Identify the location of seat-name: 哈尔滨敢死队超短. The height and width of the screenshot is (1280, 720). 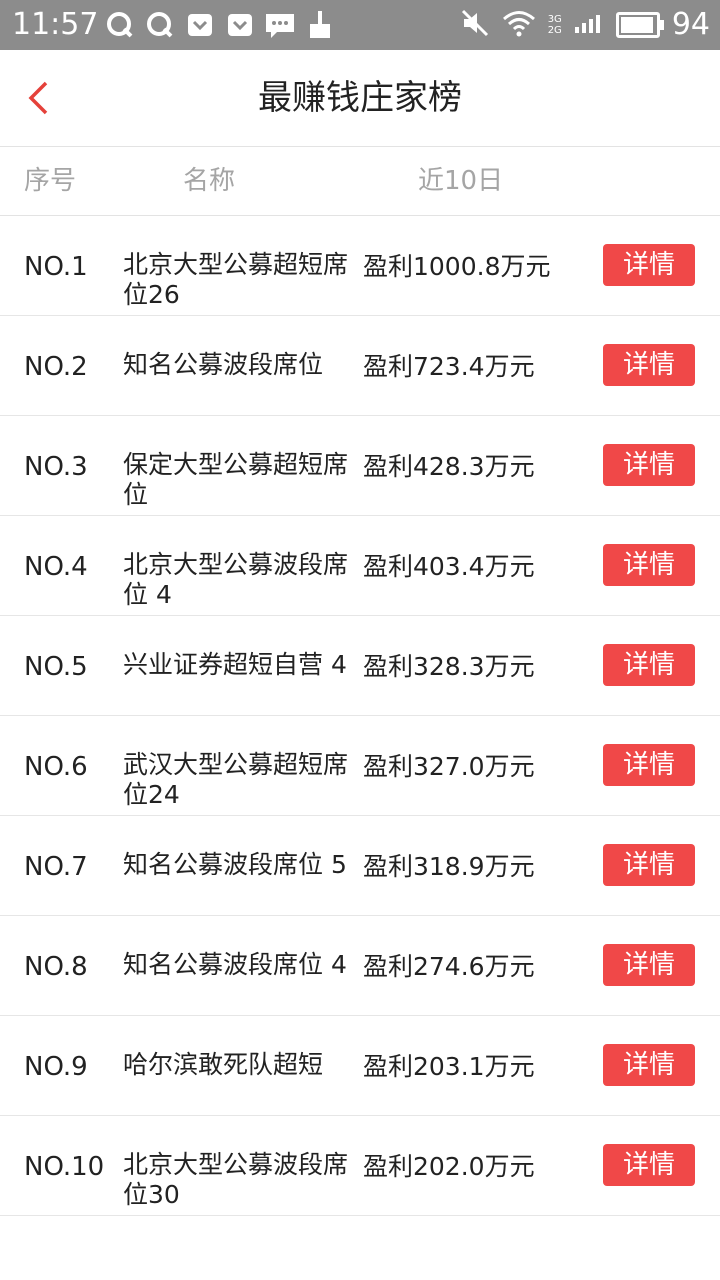
(223, 1064).